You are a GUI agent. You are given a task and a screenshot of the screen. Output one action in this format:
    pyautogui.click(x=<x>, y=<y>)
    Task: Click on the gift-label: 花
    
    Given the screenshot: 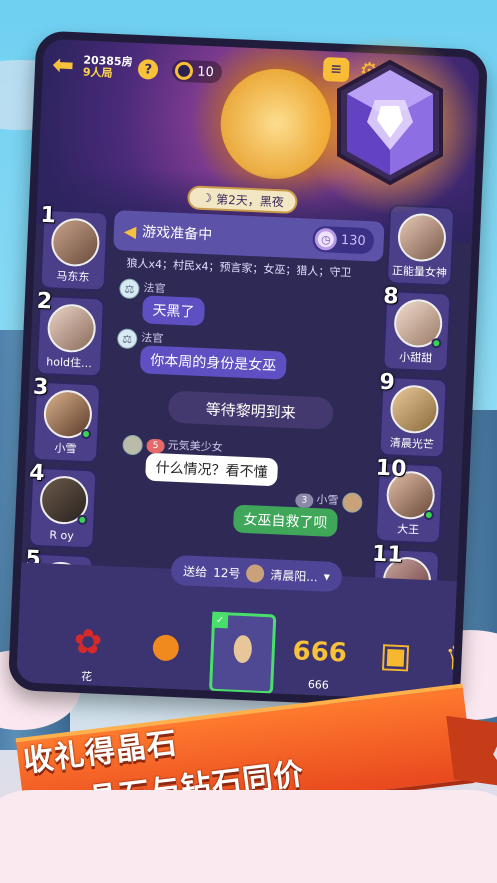 What is the action you would take?
    pyautogui.click(x=86, y=677)
    